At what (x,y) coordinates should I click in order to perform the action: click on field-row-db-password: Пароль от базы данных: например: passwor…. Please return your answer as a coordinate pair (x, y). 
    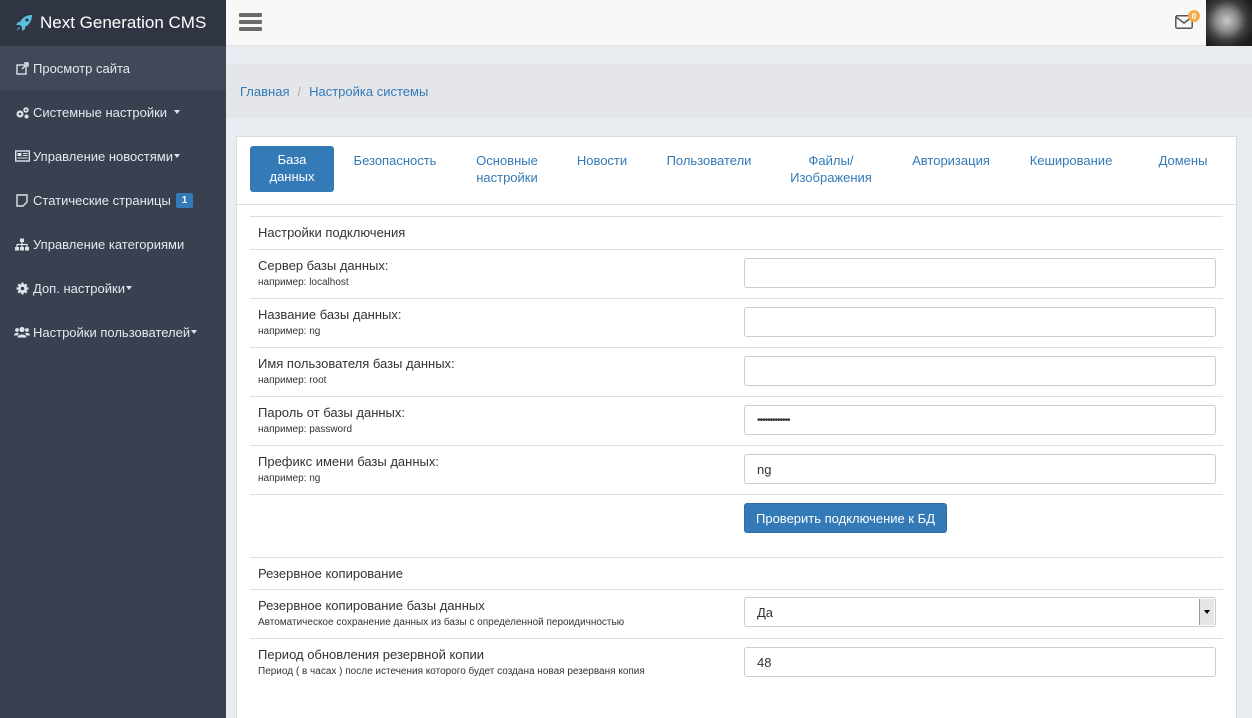
    Looking at the image, I should click on (736, 420).